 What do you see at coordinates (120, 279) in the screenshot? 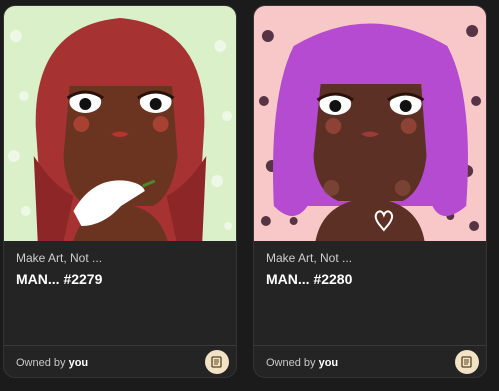
I see `nft-name: MAN... #2279` at bounding box center [120, 279].